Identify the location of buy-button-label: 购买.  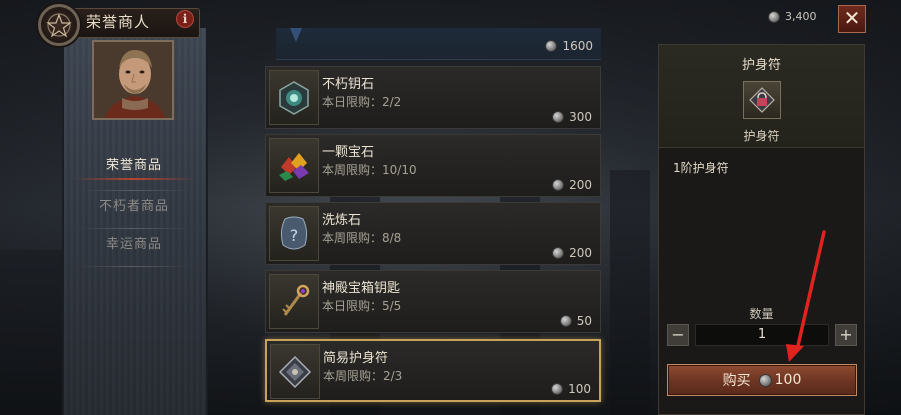
(736, 381).